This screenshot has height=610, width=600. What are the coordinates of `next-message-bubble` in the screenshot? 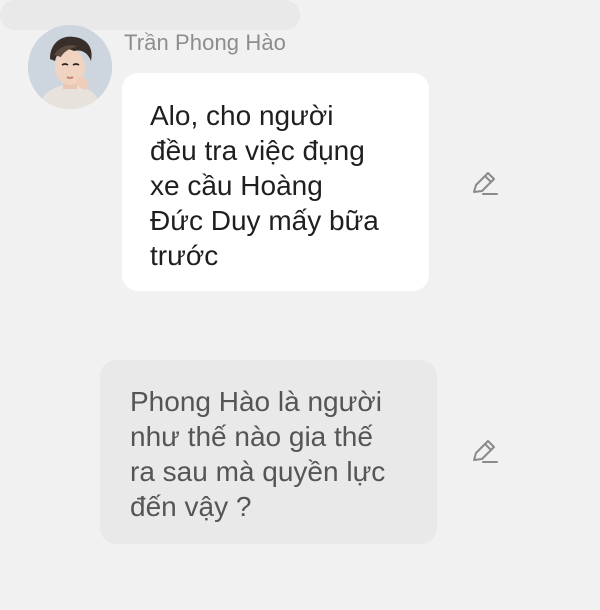 It's located at (150, 15).